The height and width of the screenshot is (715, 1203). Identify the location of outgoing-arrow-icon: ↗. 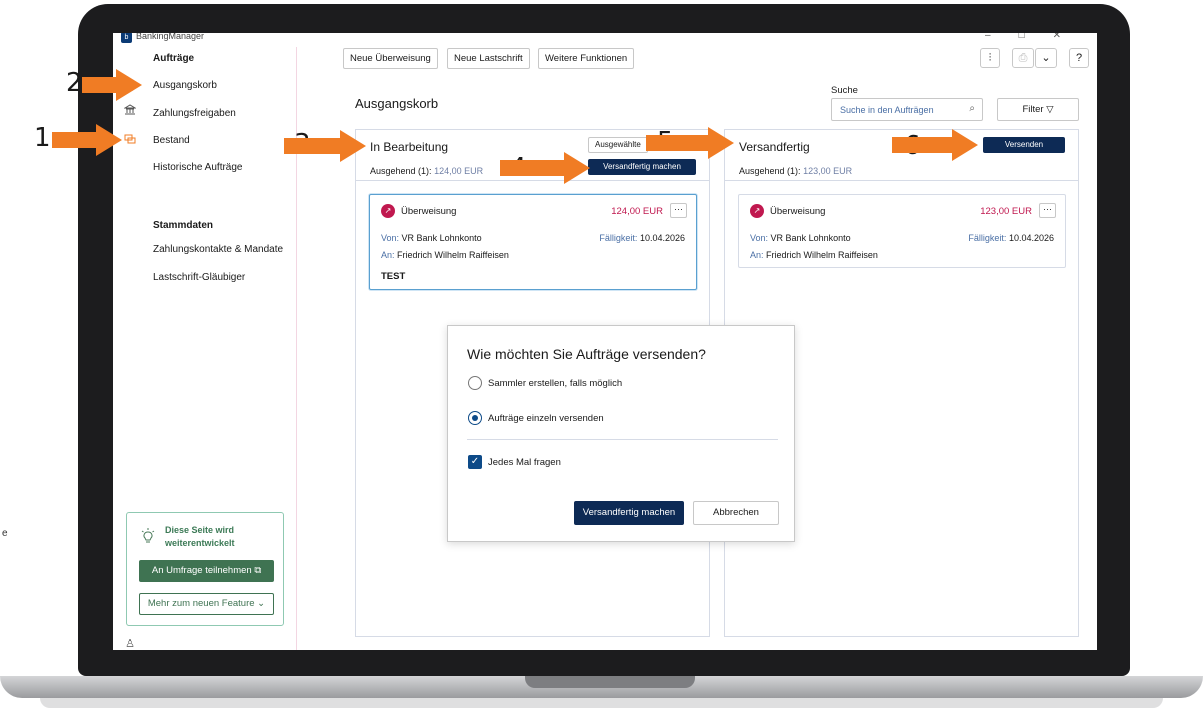
(388, 211).